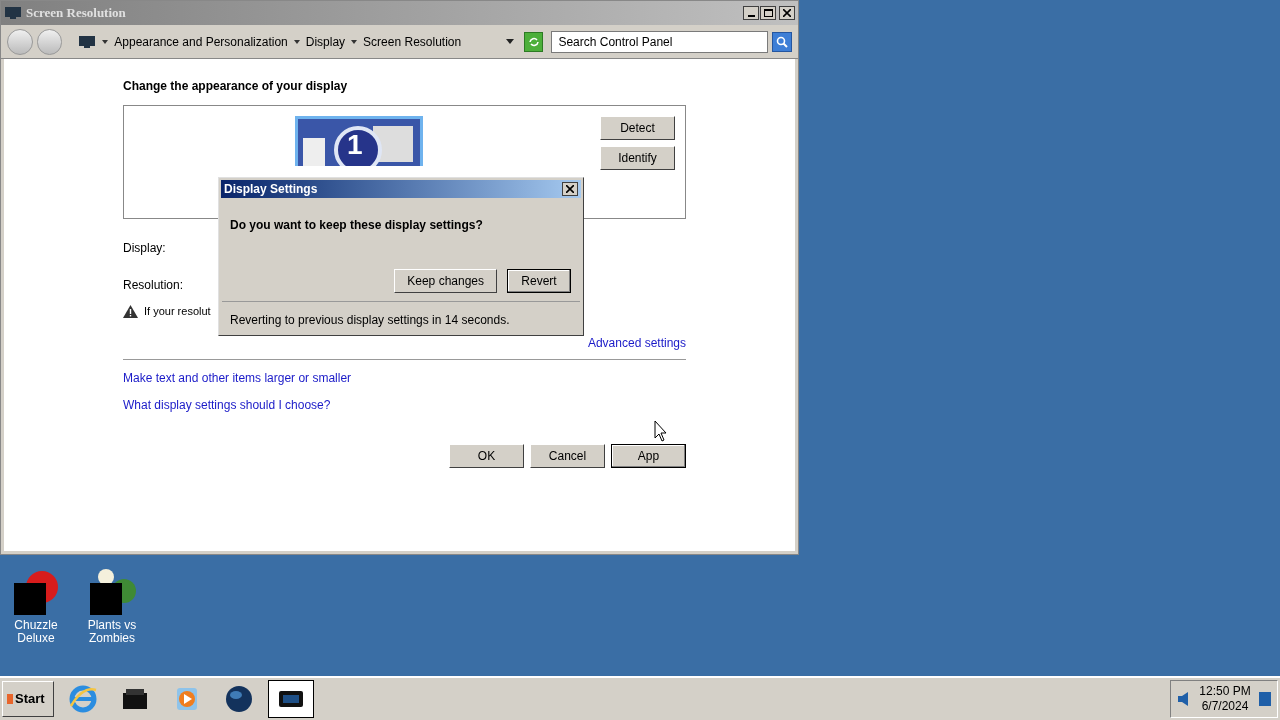 Image resolution: width=1280 pixels, height=720 pixels. Describe the element at coordinates (76, 13) in the screenshot. I see `window-title: Screen Resolution` at that location.